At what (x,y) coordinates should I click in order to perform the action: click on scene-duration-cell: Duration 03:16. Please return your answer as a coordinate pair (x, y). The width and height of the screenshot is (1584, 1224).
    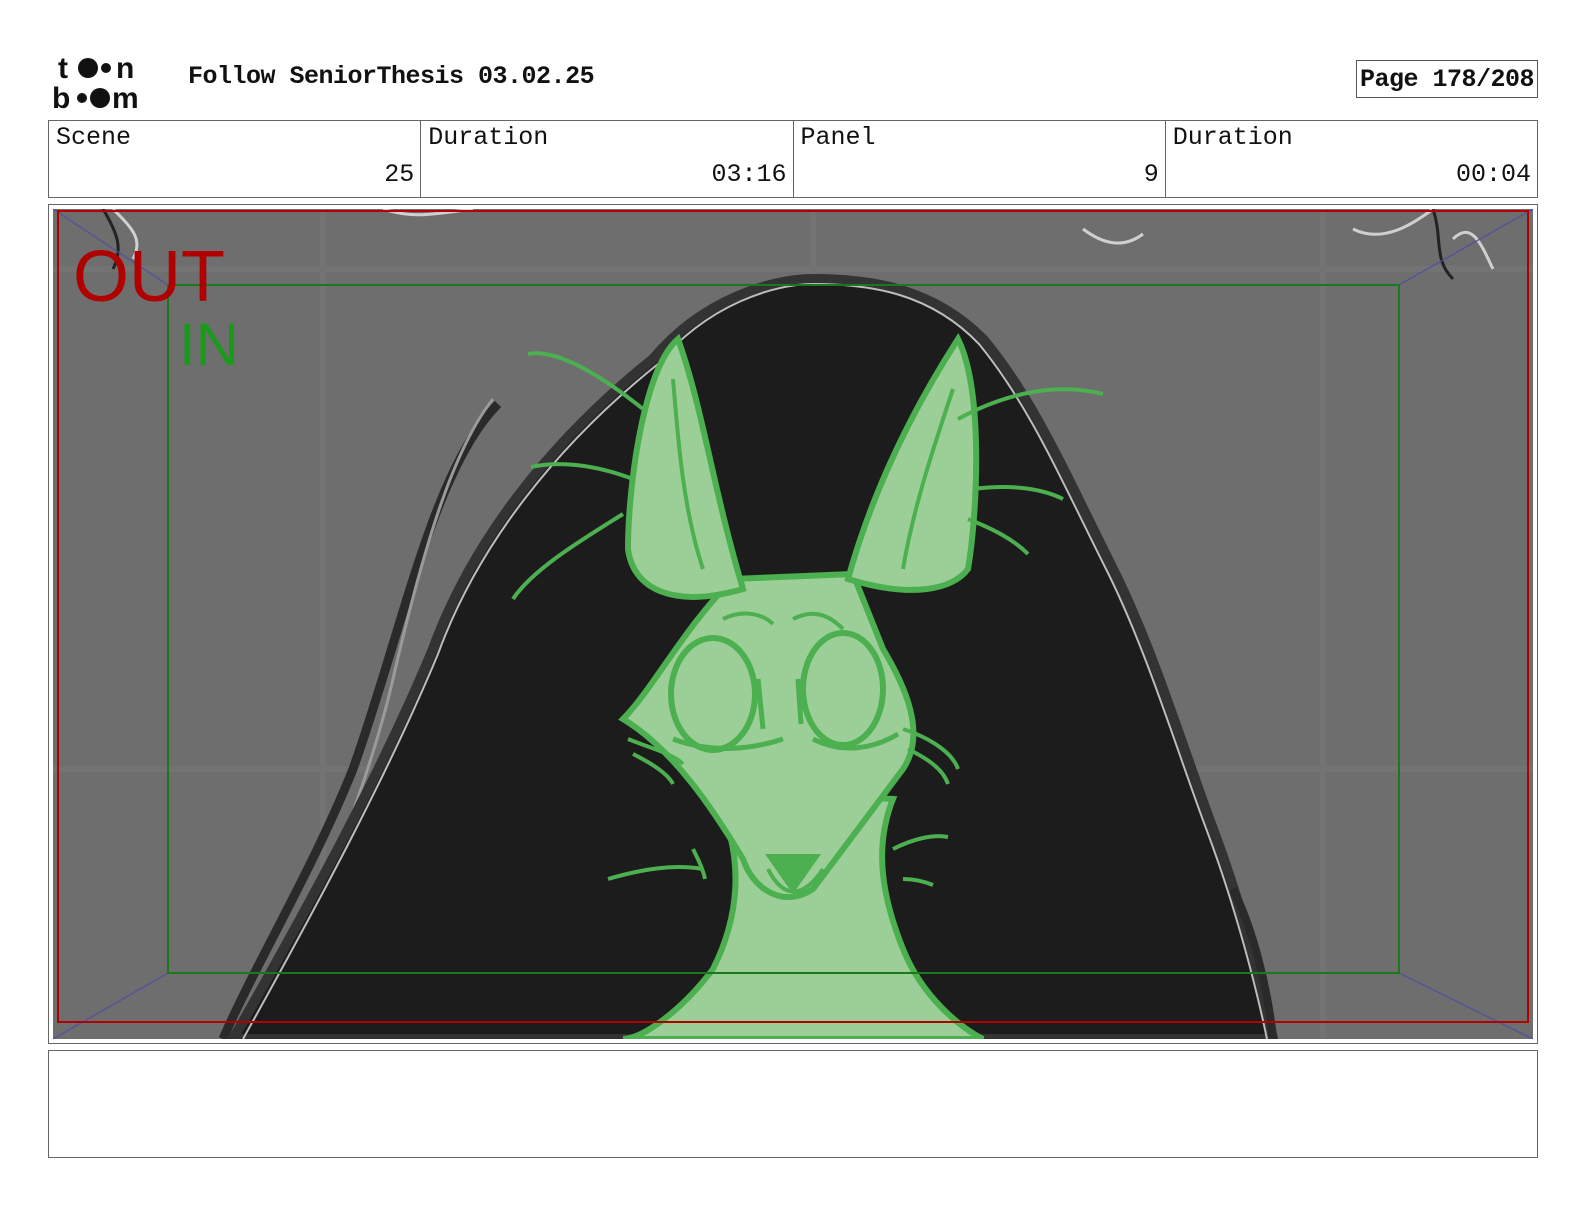
    Looking at the image, I should click on (607, 159).